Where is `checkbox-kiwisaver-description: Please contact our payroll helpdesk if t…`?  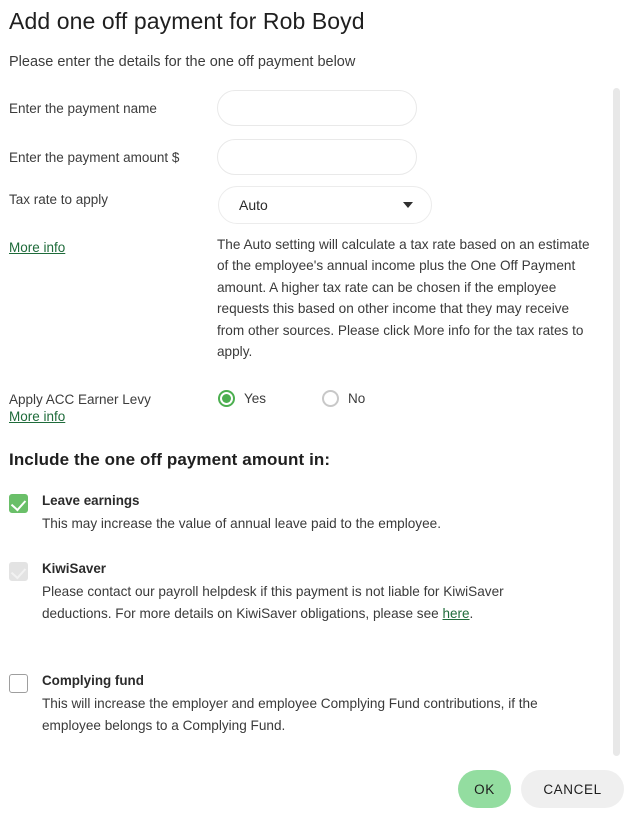
checkbox-kiwisaver-description: Please contact our payroll helpdesk if t… is located at coordinates (292, 602).